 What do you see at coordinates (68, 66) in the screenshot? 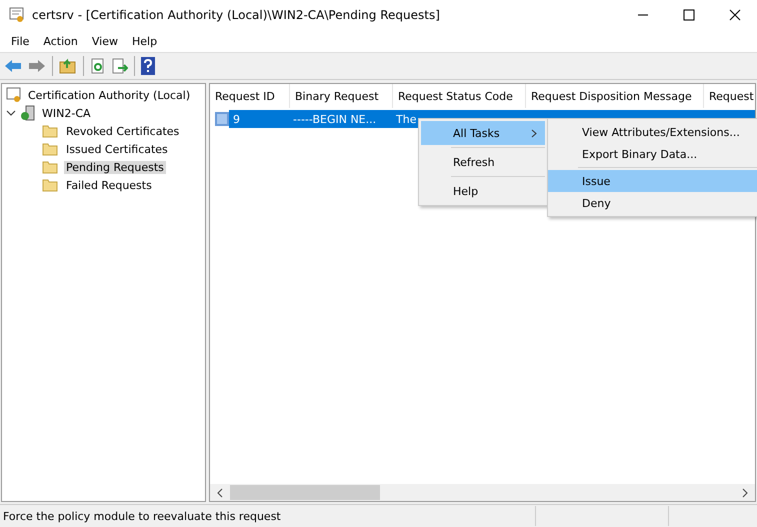
I see `folder-up-icon` at bounding box center [68, 66].